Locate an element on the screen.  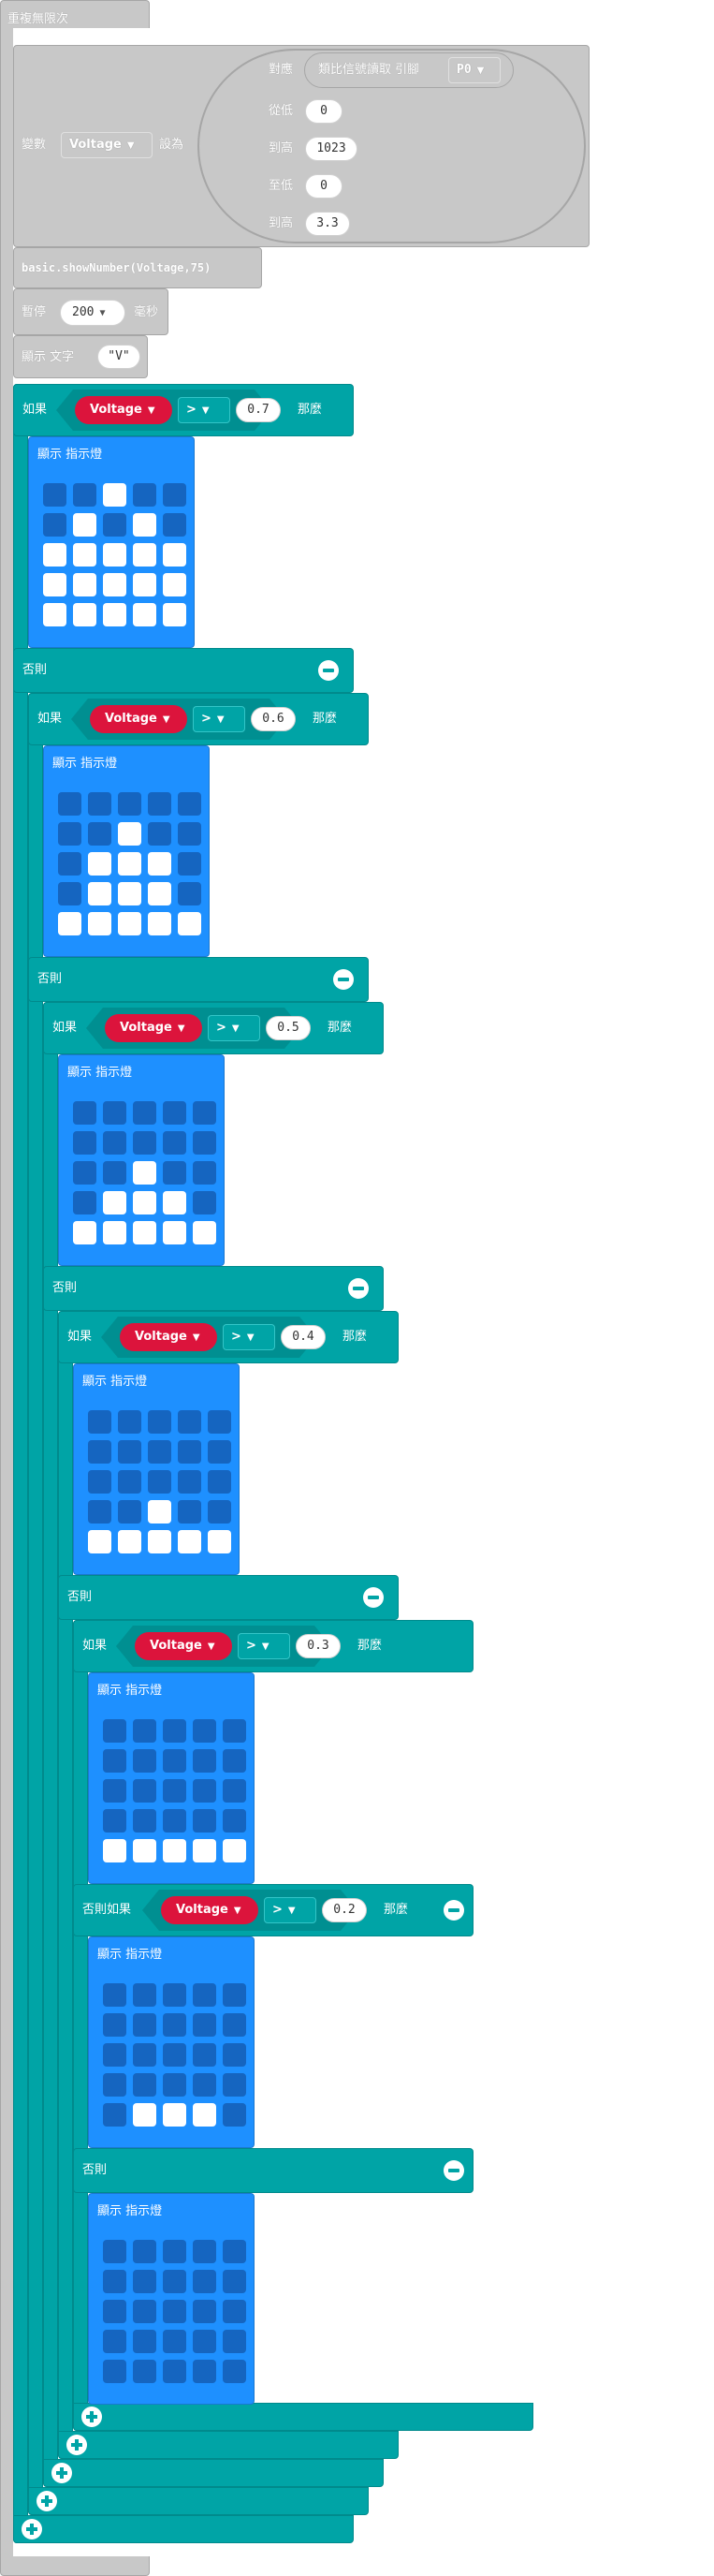
operator-dropdown: > ▼ is located at coordinates (264, 1646).